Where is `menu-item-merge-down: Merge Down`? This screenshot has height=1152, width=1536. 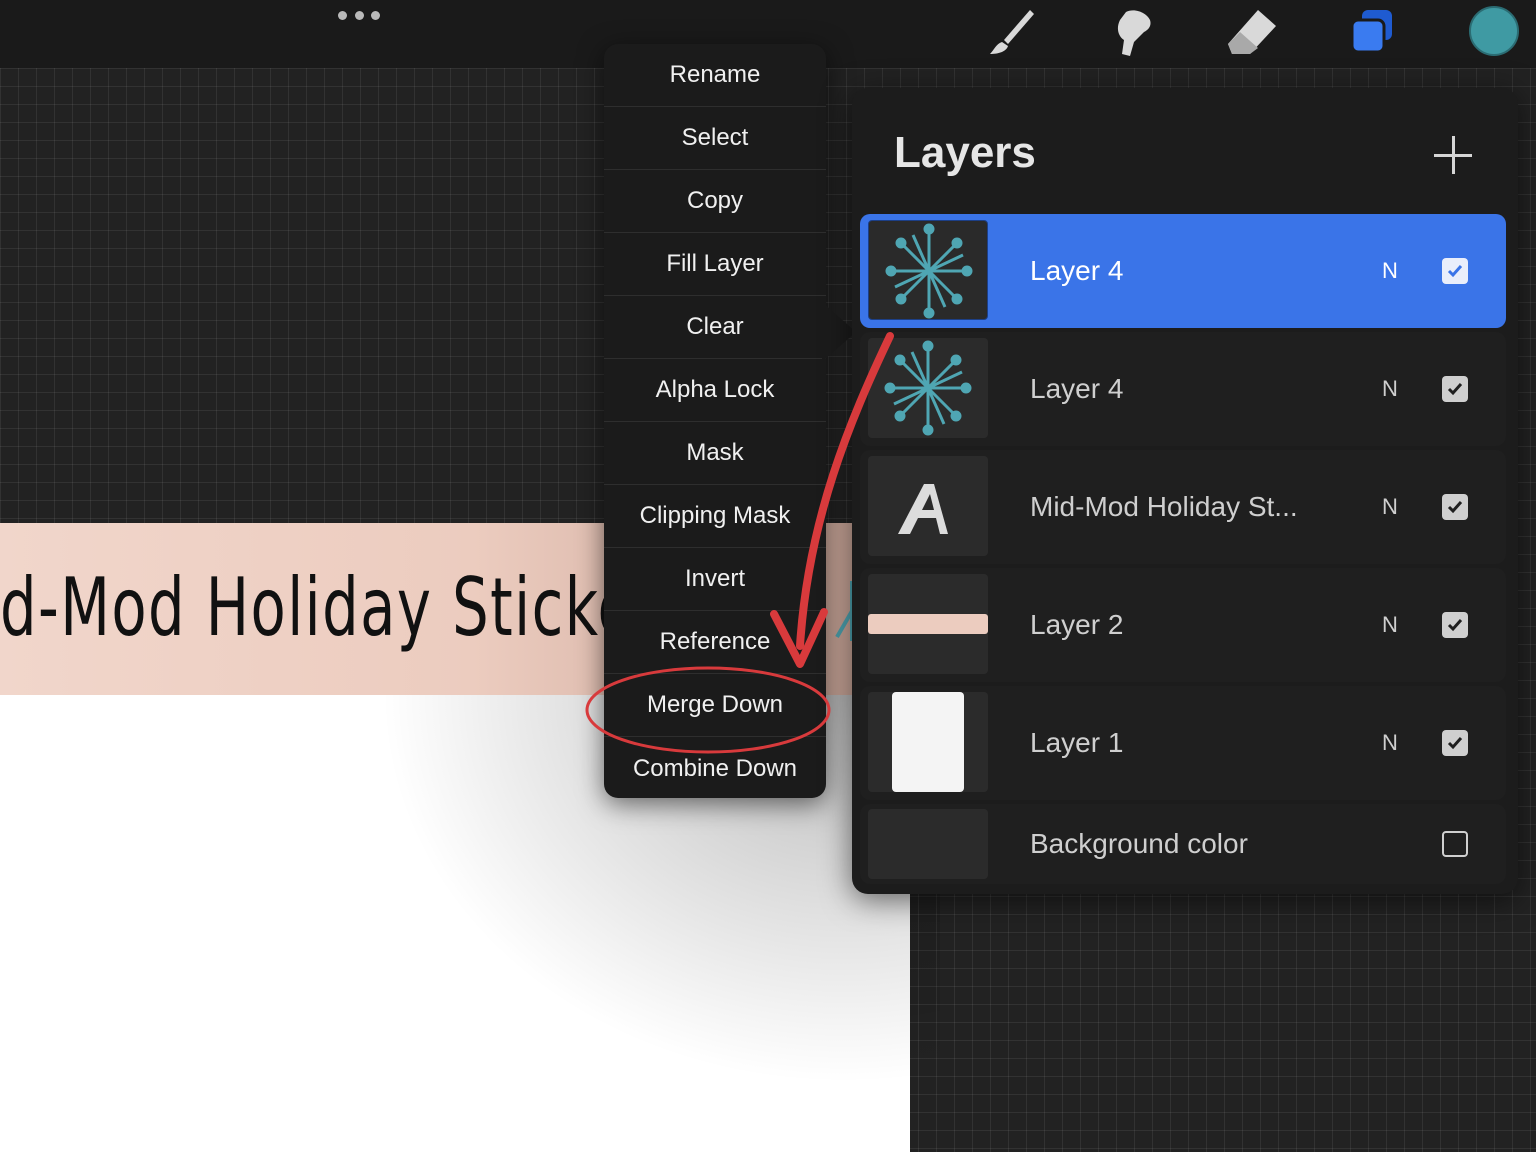
menu-item-merge-down: Merge Down is located at coordinates (715, 705).